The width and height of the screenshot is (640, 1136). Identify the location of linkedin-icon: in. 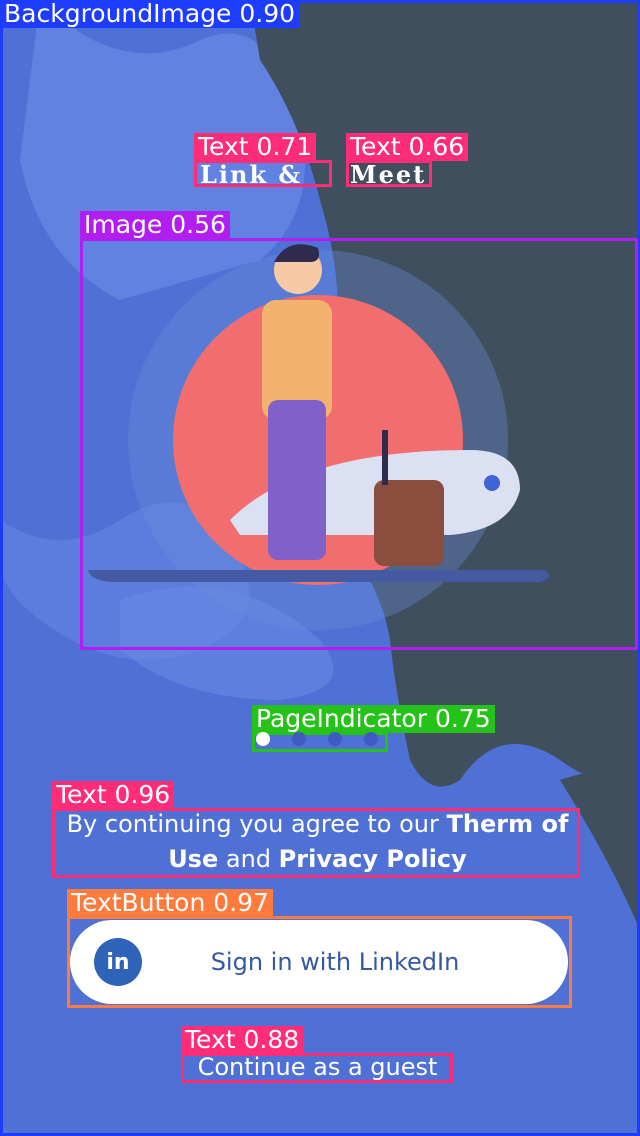
(118, 962).